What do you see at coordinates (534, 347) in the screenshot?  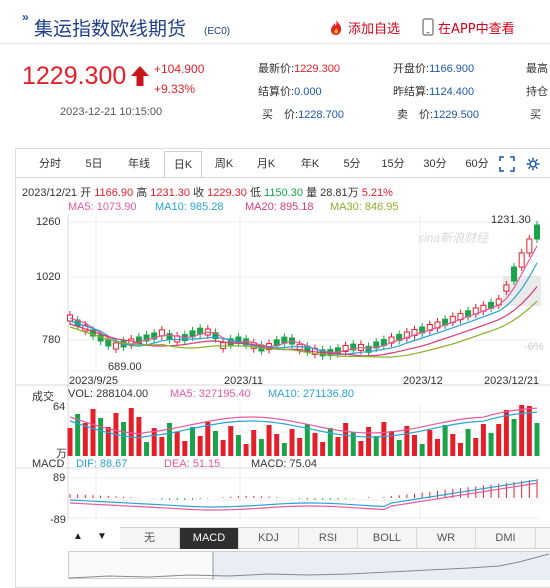 I see `right-pct-label: -6%` at bounding box center [534, 347].